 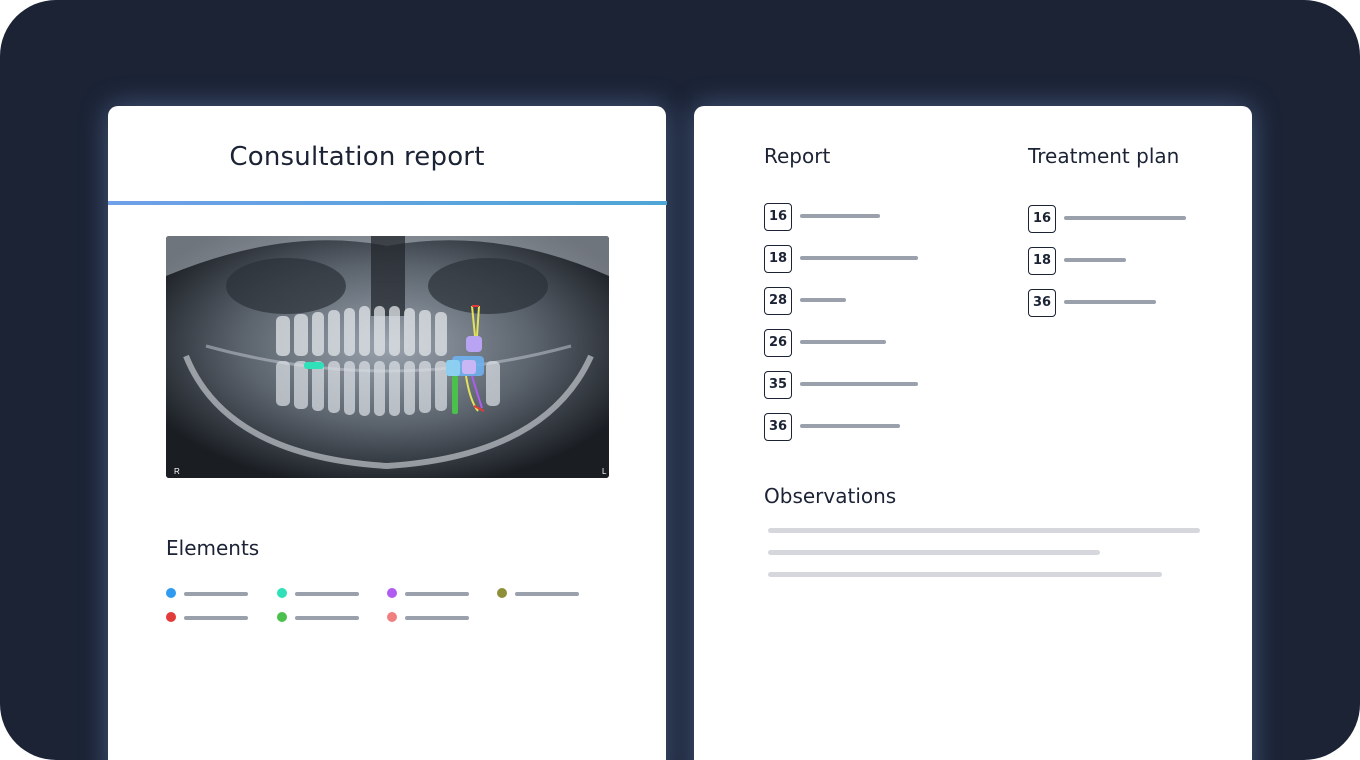 I want to click on report-title: Consultation report, so click(x=357, y=157).